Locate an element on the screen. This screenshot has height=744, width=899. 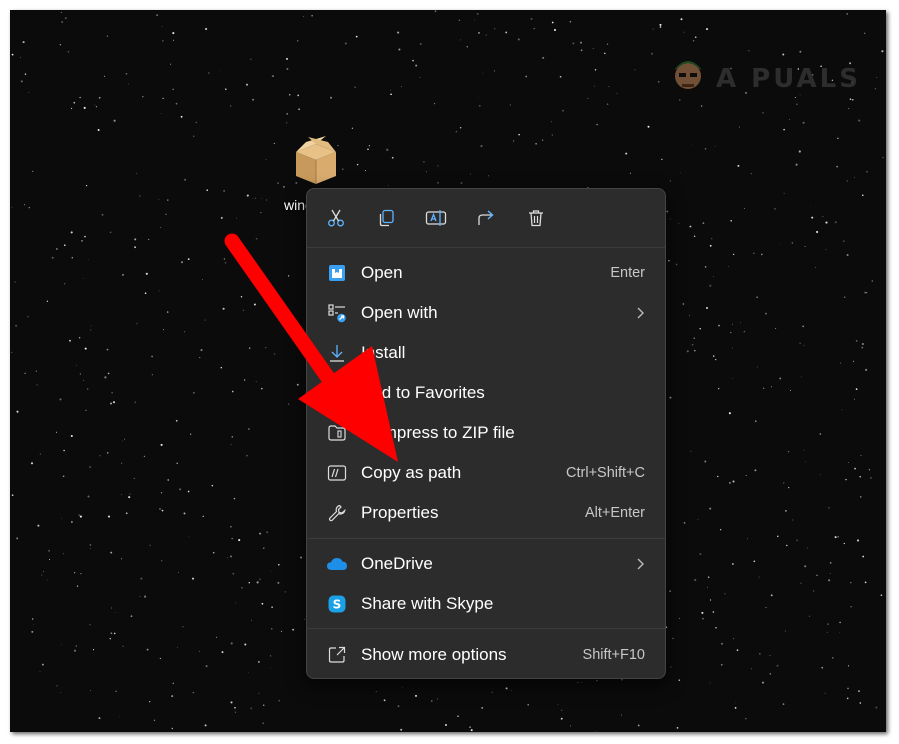
mascot-logo-icon is located at coordinates (688, 75).